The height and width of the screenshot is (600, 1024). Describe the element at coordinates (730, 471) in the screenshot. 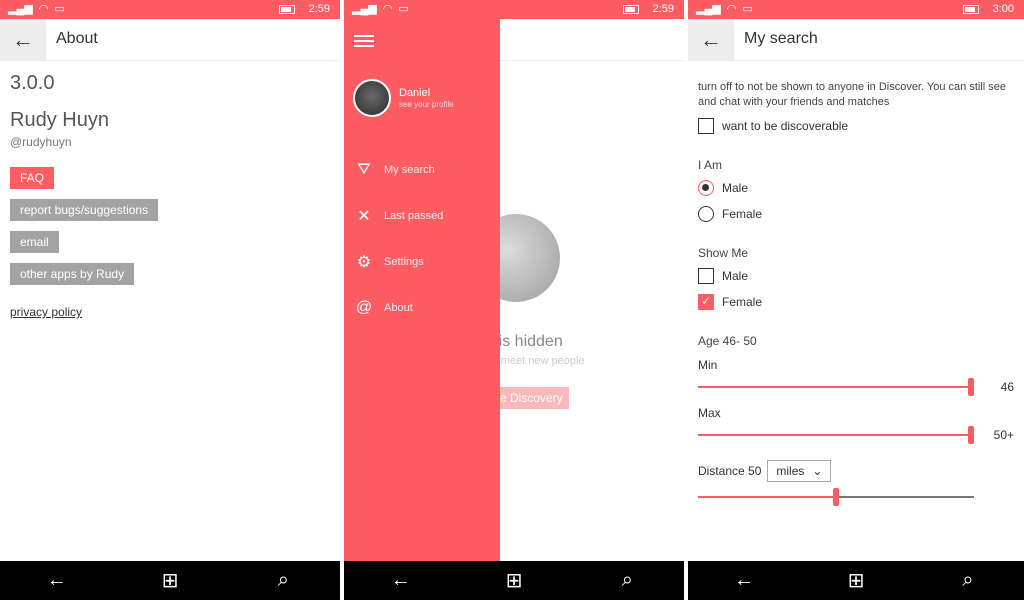

I see `distance-label: Distance 50` at that location.